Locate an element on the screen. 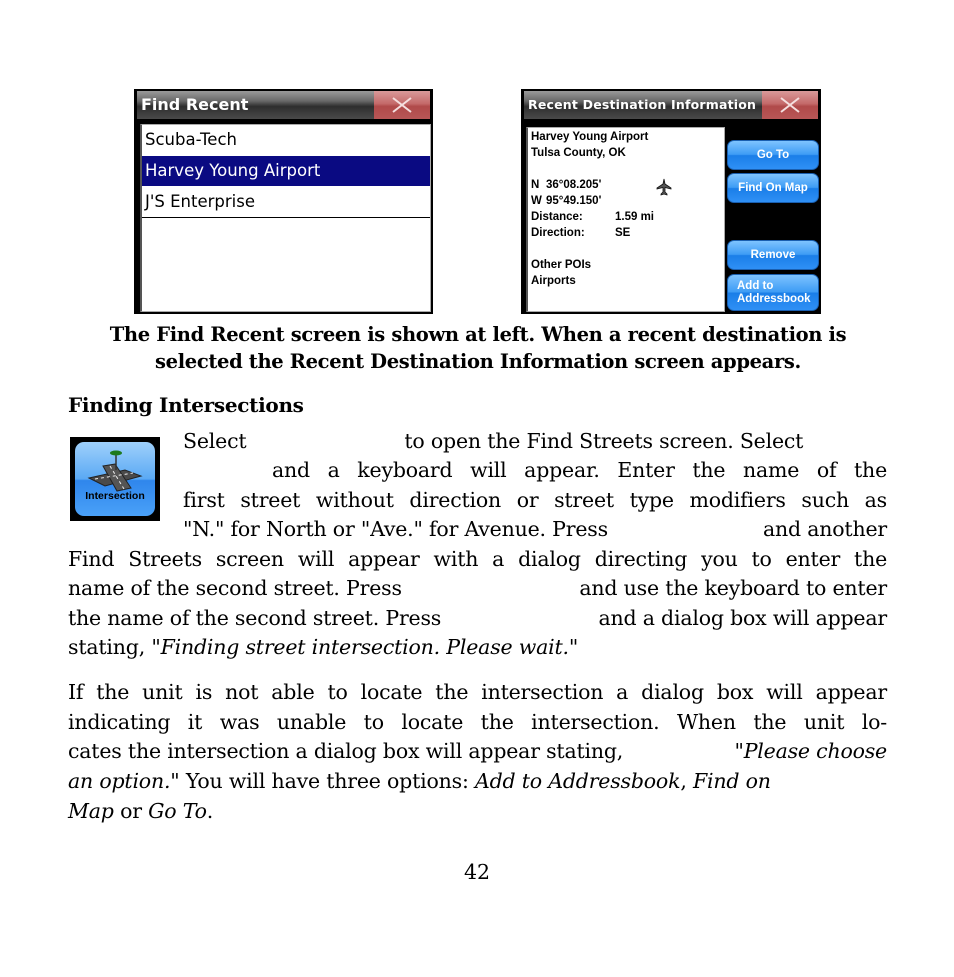 The image size is (954, 977). option-go-to: Go To is located at coordinates (177, 811).